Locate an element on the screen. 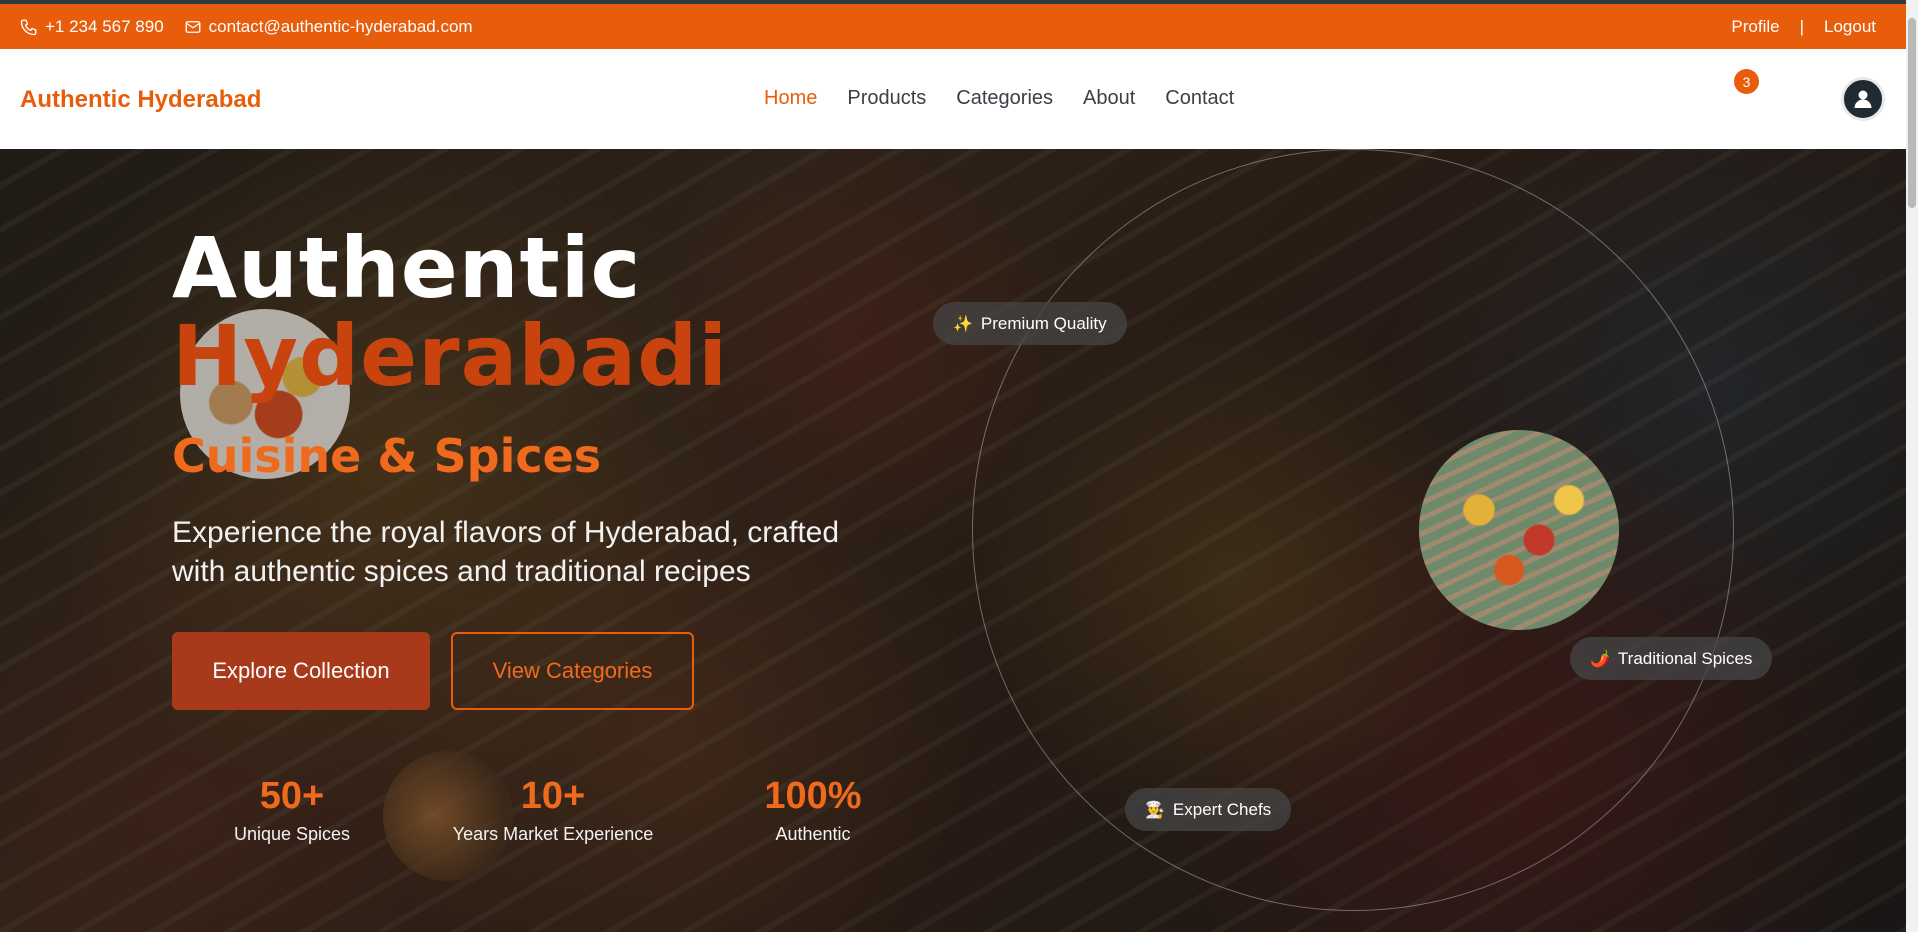 The image size is (1918, 932). chip-label: Traditional Spices is located at coordinates (1685, 658).